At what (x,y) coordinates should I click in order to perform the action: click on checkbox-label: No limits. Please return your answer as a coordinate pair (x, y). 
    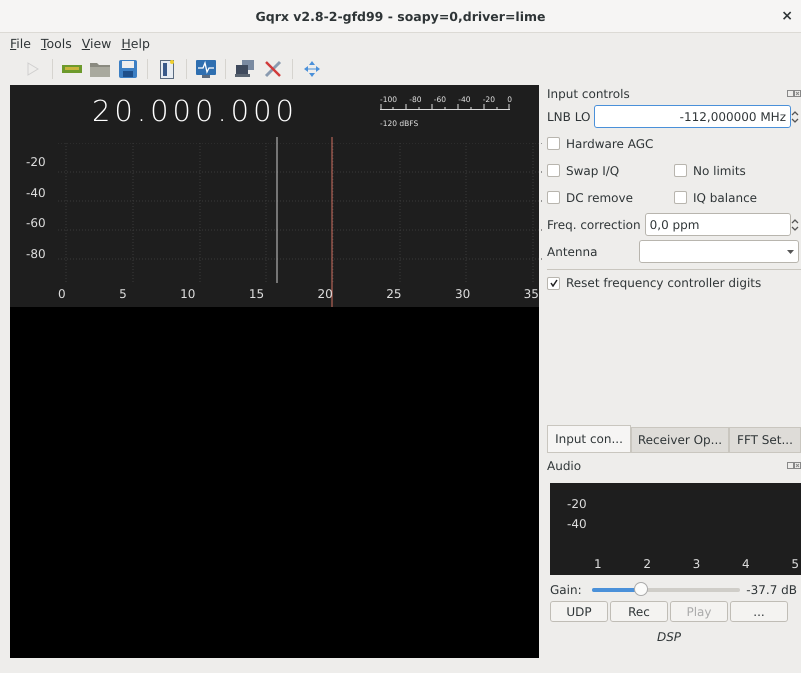
    Looking at the image, I should click on (719, 171).